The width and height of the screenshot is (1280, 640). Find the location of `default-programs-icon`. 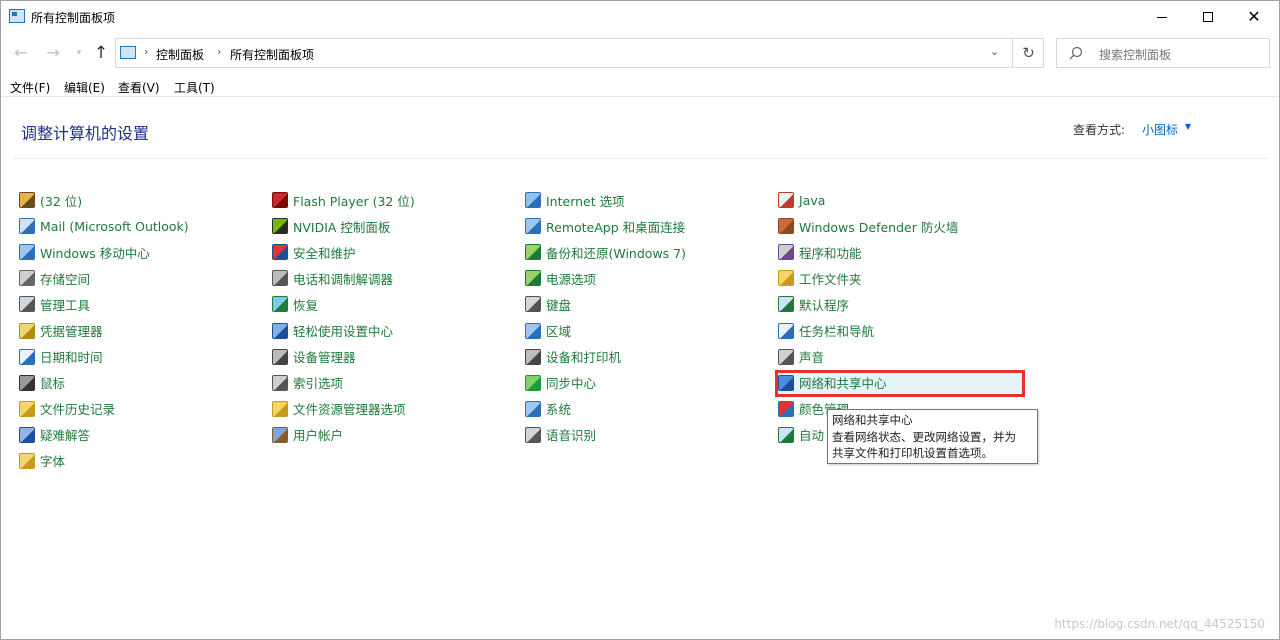

default-programs-icon is located at coordinates (786, 304).